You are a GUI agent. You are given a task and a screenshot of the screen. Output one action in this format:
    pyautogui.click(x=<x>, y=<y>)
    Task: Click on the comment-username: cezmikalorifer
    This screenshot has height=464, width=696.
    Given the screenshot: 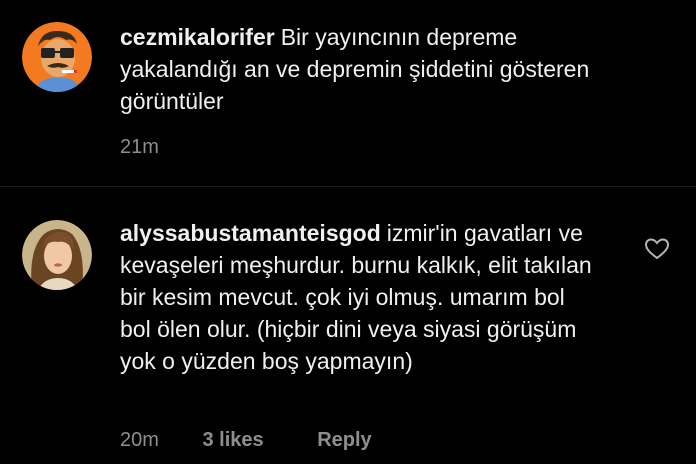 What is the action you would take?
    pyautogui.click(x=197, y=37)
    